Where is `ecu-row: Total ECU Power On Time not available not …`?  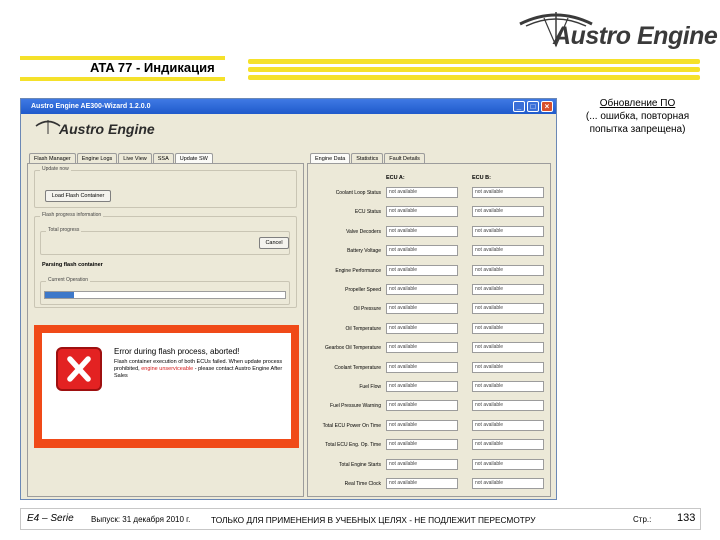 ecu-row: Total ECU Power On Time not available not … is located at coordinates (429, 428).